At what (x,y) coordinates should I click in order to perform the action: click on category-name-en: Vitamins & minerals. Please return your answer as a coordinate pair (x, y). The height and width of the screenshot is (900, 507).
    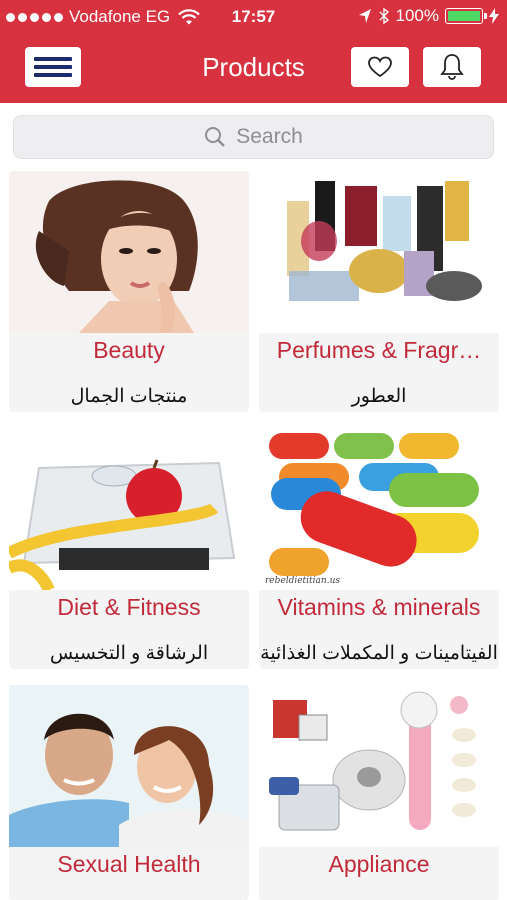
    Looking at the image, I should click on (379, 607).